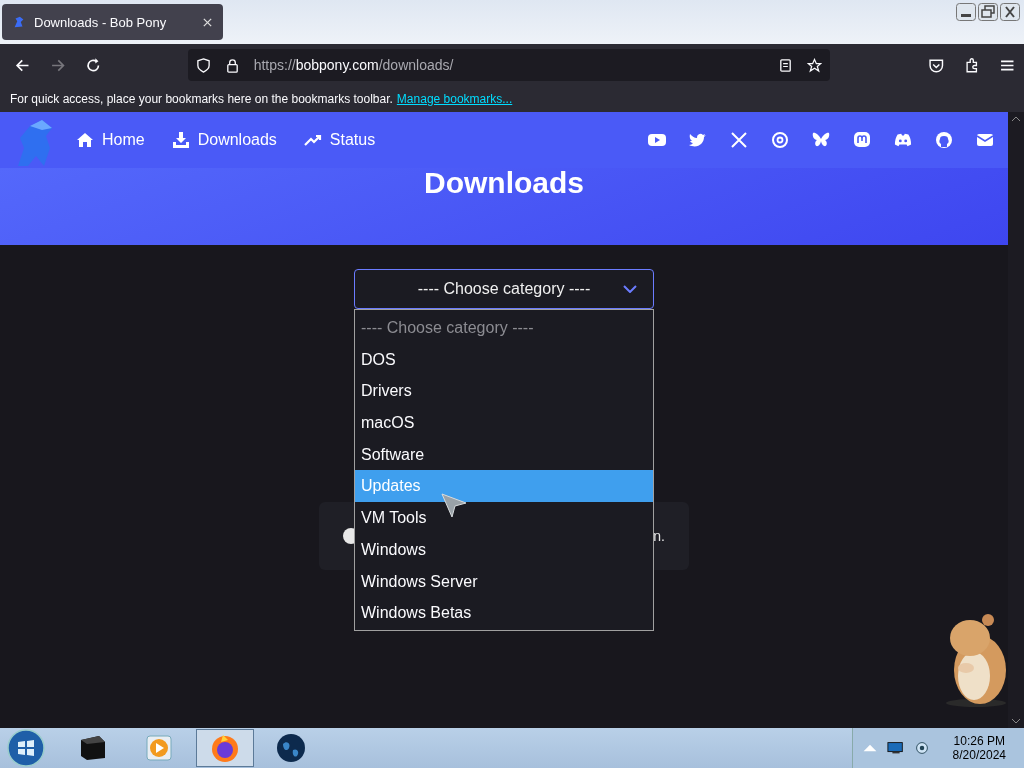  What do you see at coordinates (180, 140) in the screenshot?
I see `download-icon` at bounding box center [180, 140].